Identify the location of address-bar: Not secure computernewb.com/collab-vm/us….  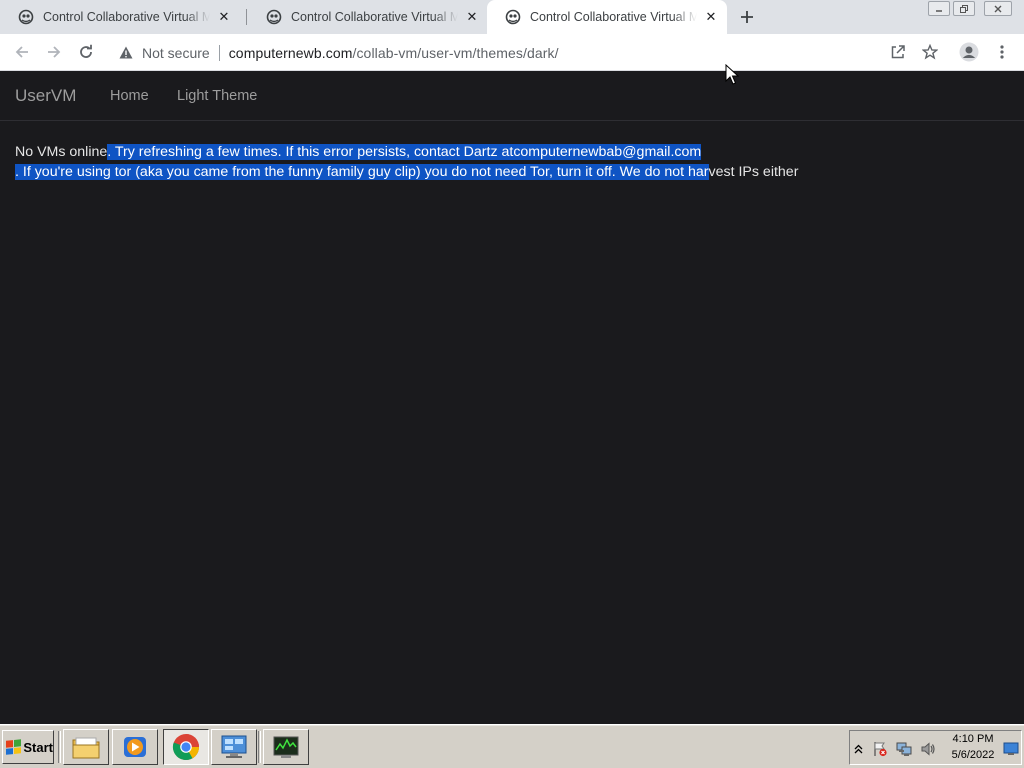
(529, 52).